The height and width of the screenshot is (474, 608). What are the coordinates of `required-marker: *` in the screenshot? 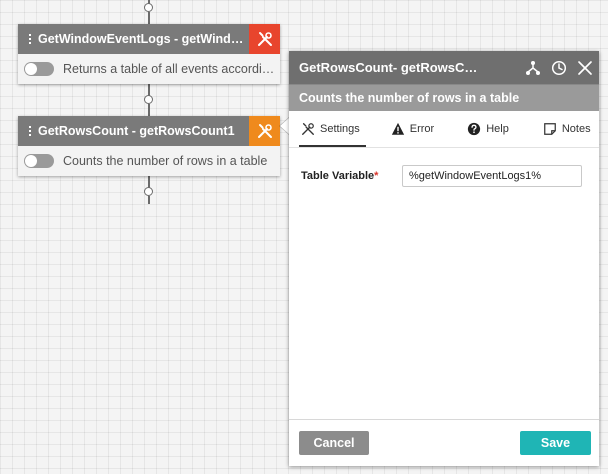 It's located at (376, 176).